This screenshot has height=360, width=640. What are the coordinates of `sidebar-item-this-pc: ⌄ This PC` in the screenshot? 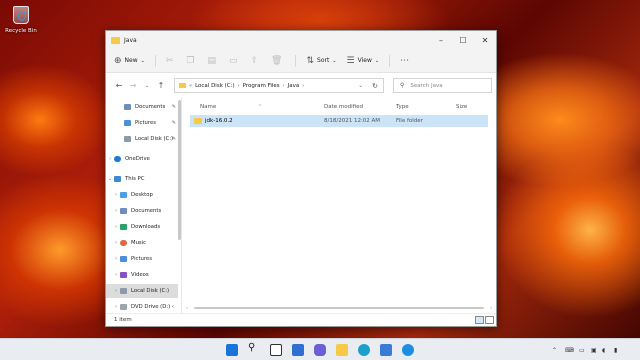 It's located at (142, 179).